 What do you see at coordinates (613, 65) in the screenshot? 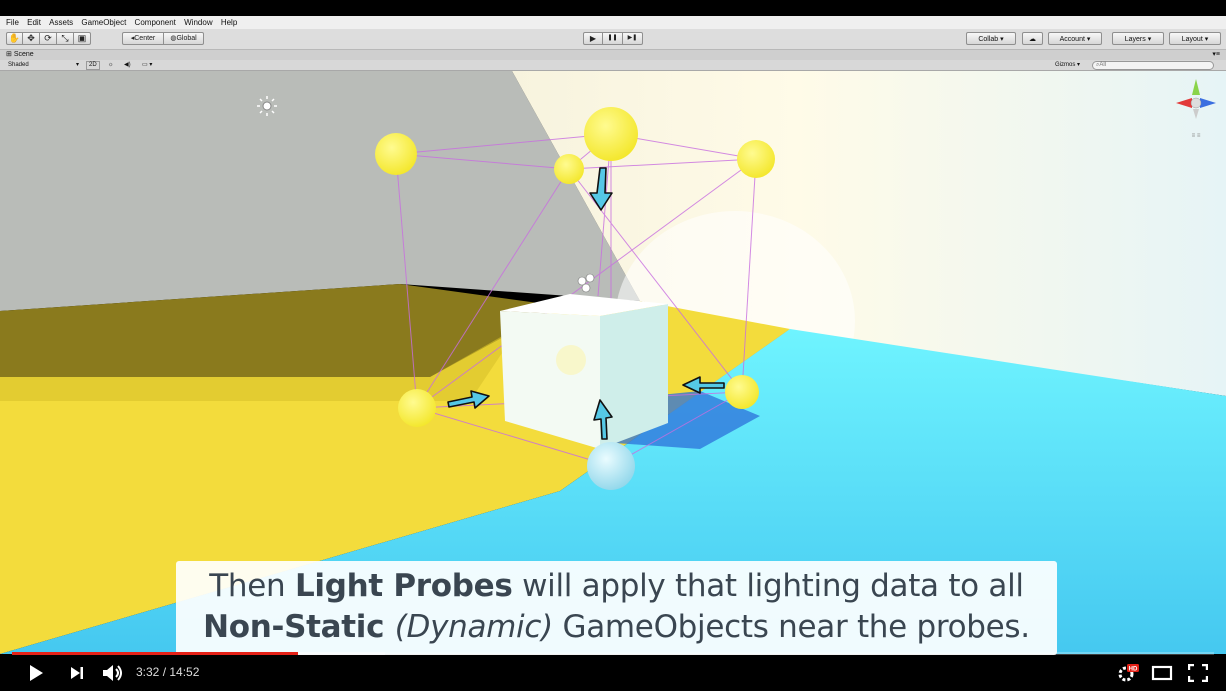
I see `scene-view-bar: Shaded ▾ 2D ☼ ◀) ▭ ▾ Gizmos ▾ ⌕All` at bounding box center [613, 65].